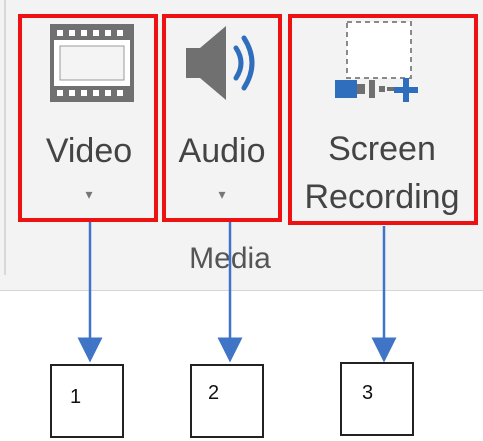 This screenshot has height=441, width=483. Describe the element at coordinates (377, 399) in the screenshot. I see `callout-box-3: 3` at that location.